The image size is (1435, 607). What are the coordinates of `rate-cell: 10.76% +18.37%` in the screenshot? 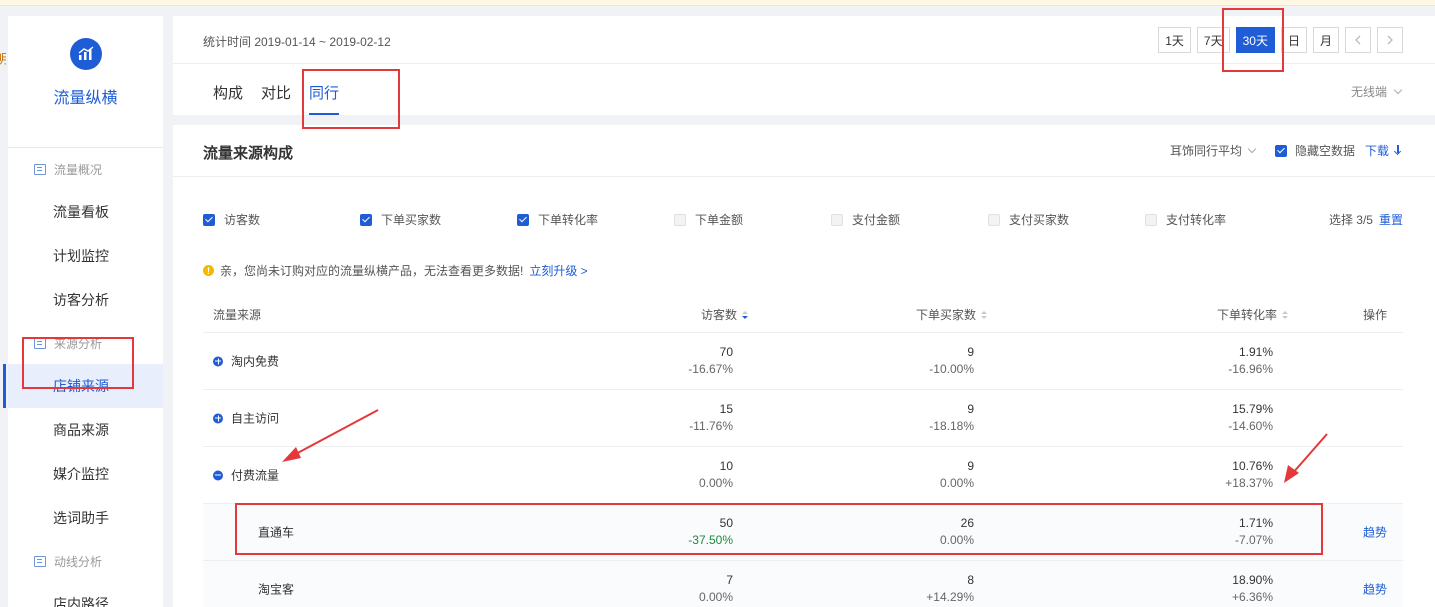 It's located at (1249, 475).